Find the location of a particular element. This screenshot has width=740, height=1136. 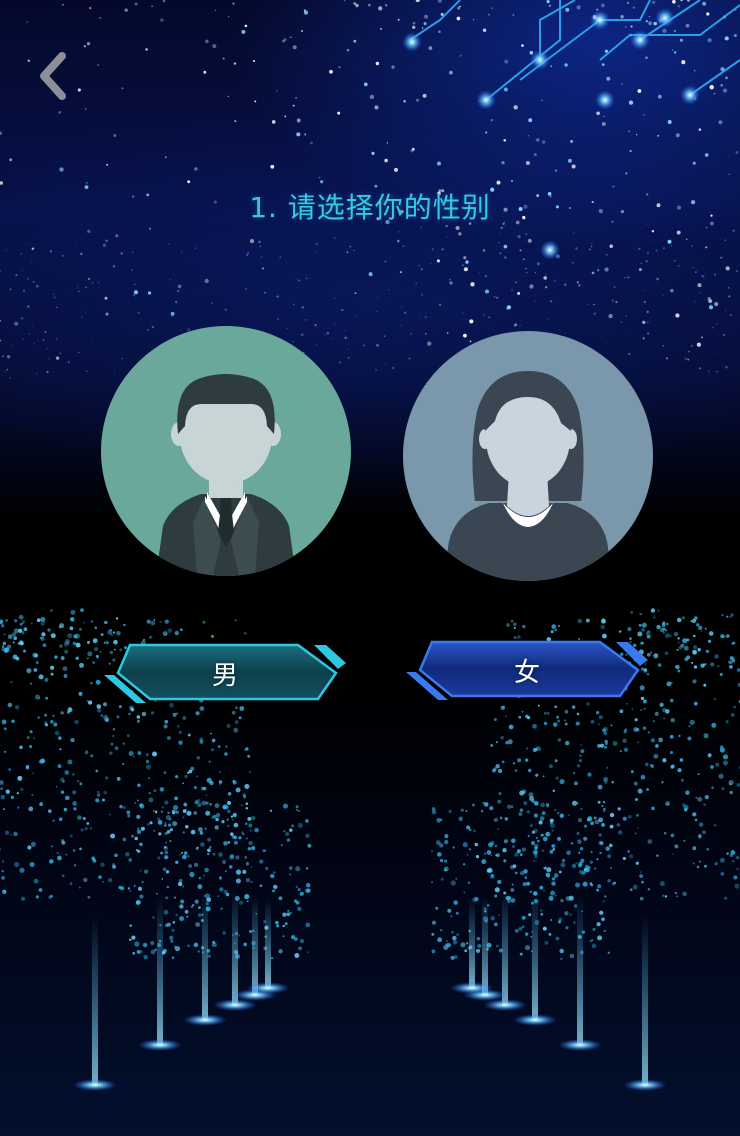

question-title: 1. 请选择你的性别 is located at coordinates (370, 207).